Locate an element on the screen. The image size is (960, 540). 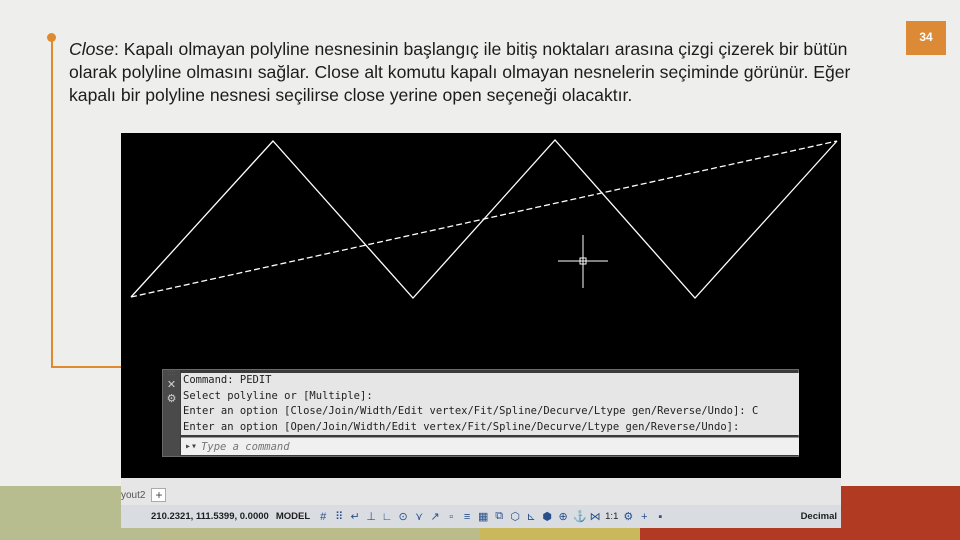
dynamic-input-icon: ⊥ is located at coordinates (371, 516).